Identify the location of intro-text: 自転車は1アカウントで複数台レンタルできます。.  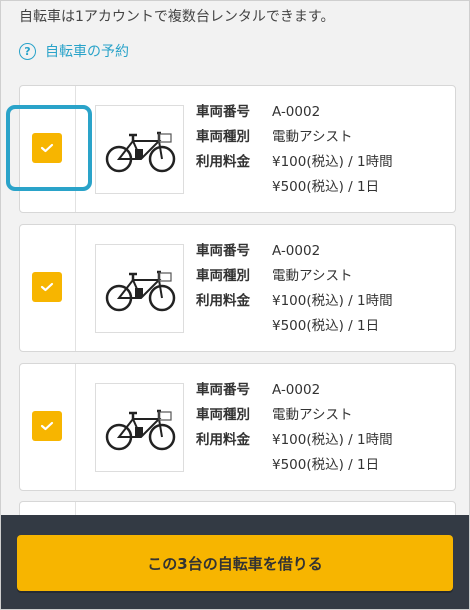
(177, 17).